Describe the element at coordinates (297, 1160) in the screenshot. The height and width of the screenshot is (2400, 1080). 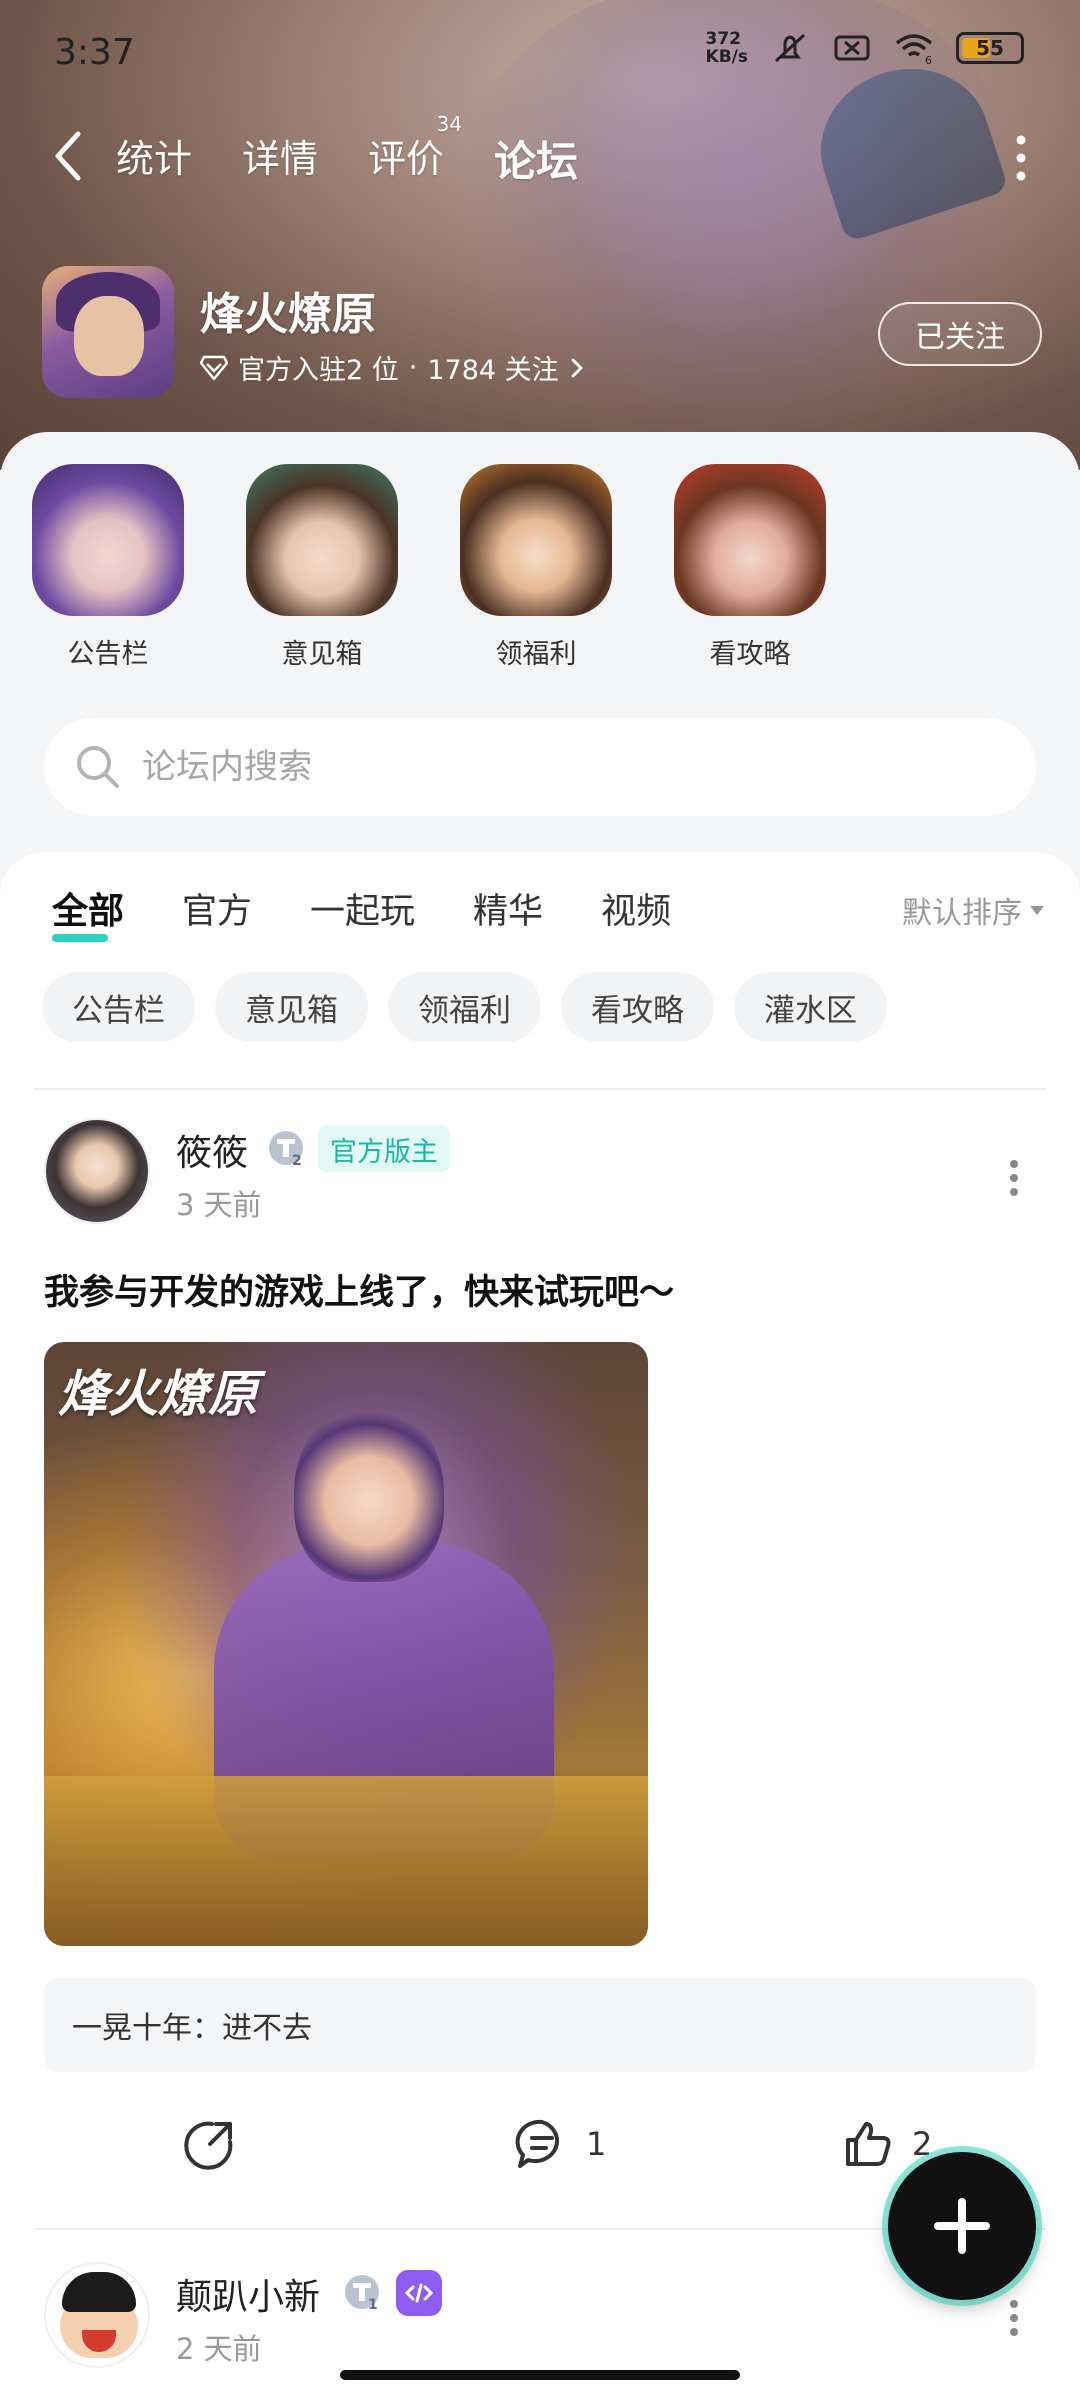
I see `level-number: 2` at that location.